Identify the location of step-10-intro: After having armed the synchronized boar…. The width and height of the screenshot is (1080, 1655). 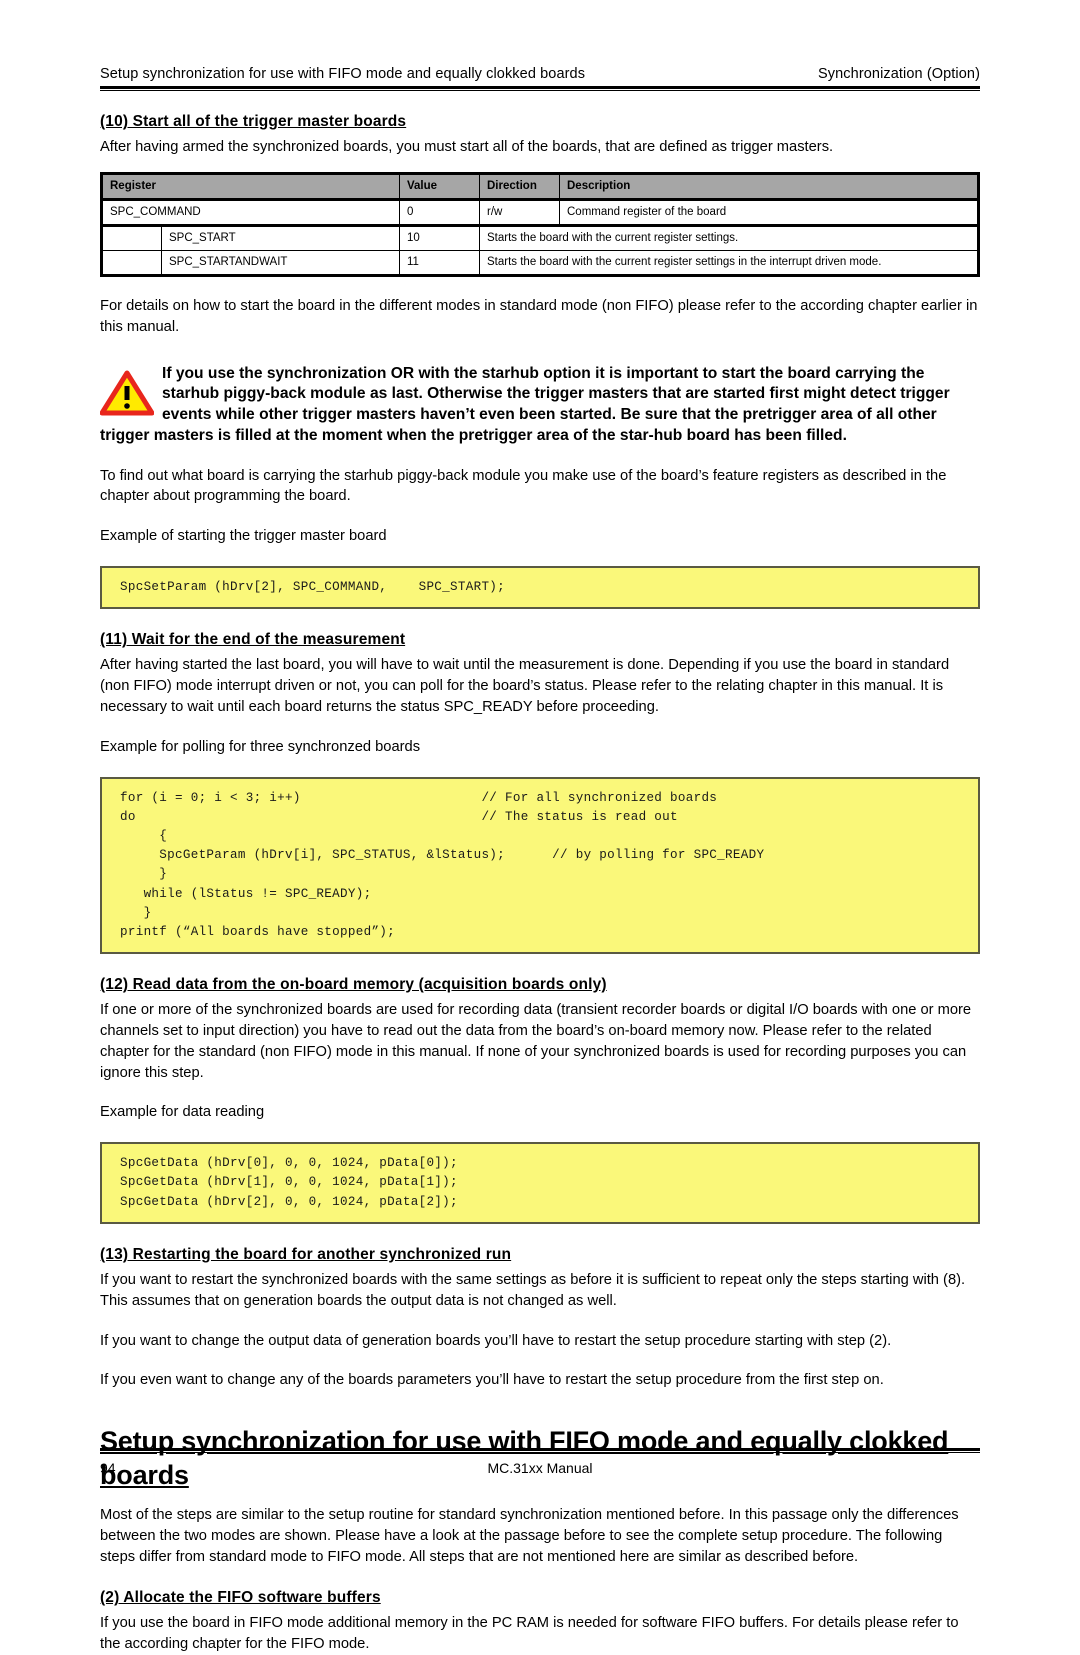
(467, 147).